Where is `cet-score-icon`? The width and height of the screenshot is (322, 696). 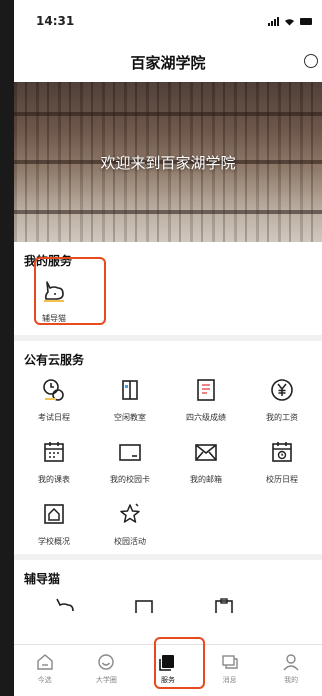 cet-score-icon is located at coordinates (206, 390).